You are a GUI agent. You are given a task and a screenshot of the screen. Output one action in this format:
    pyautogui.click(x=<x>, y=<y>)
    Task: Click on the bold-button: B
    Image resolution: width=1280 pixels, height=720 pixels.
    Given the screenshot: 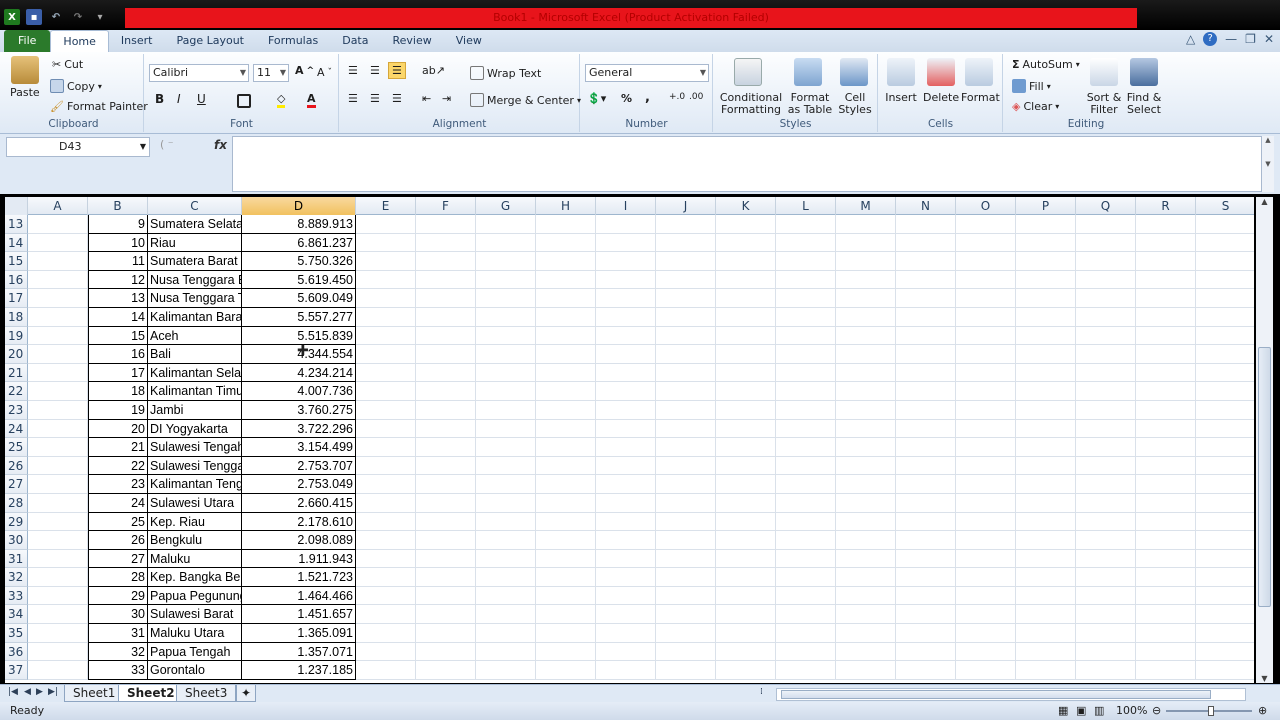 What is the action you would take?
    pyautogui.click(x=159, y=99)
    